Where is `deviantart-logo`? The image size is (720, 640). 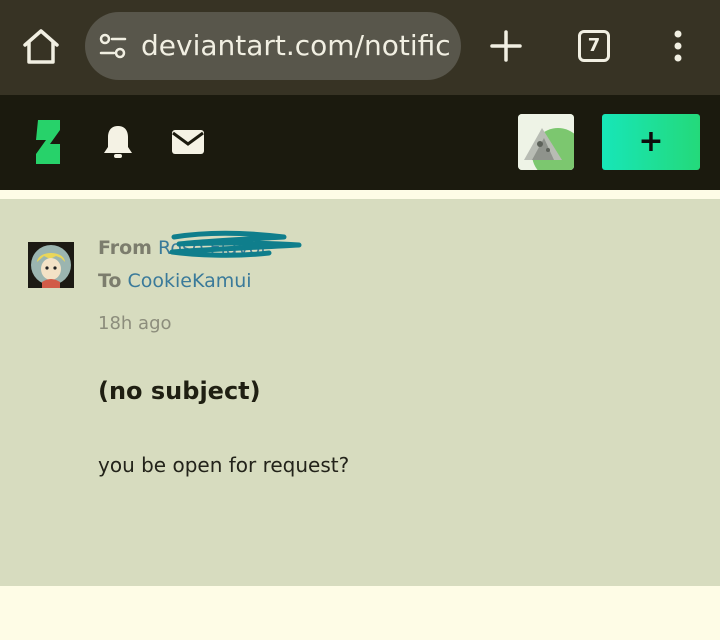 deviantart-logo is located at coordinates (48, 142).